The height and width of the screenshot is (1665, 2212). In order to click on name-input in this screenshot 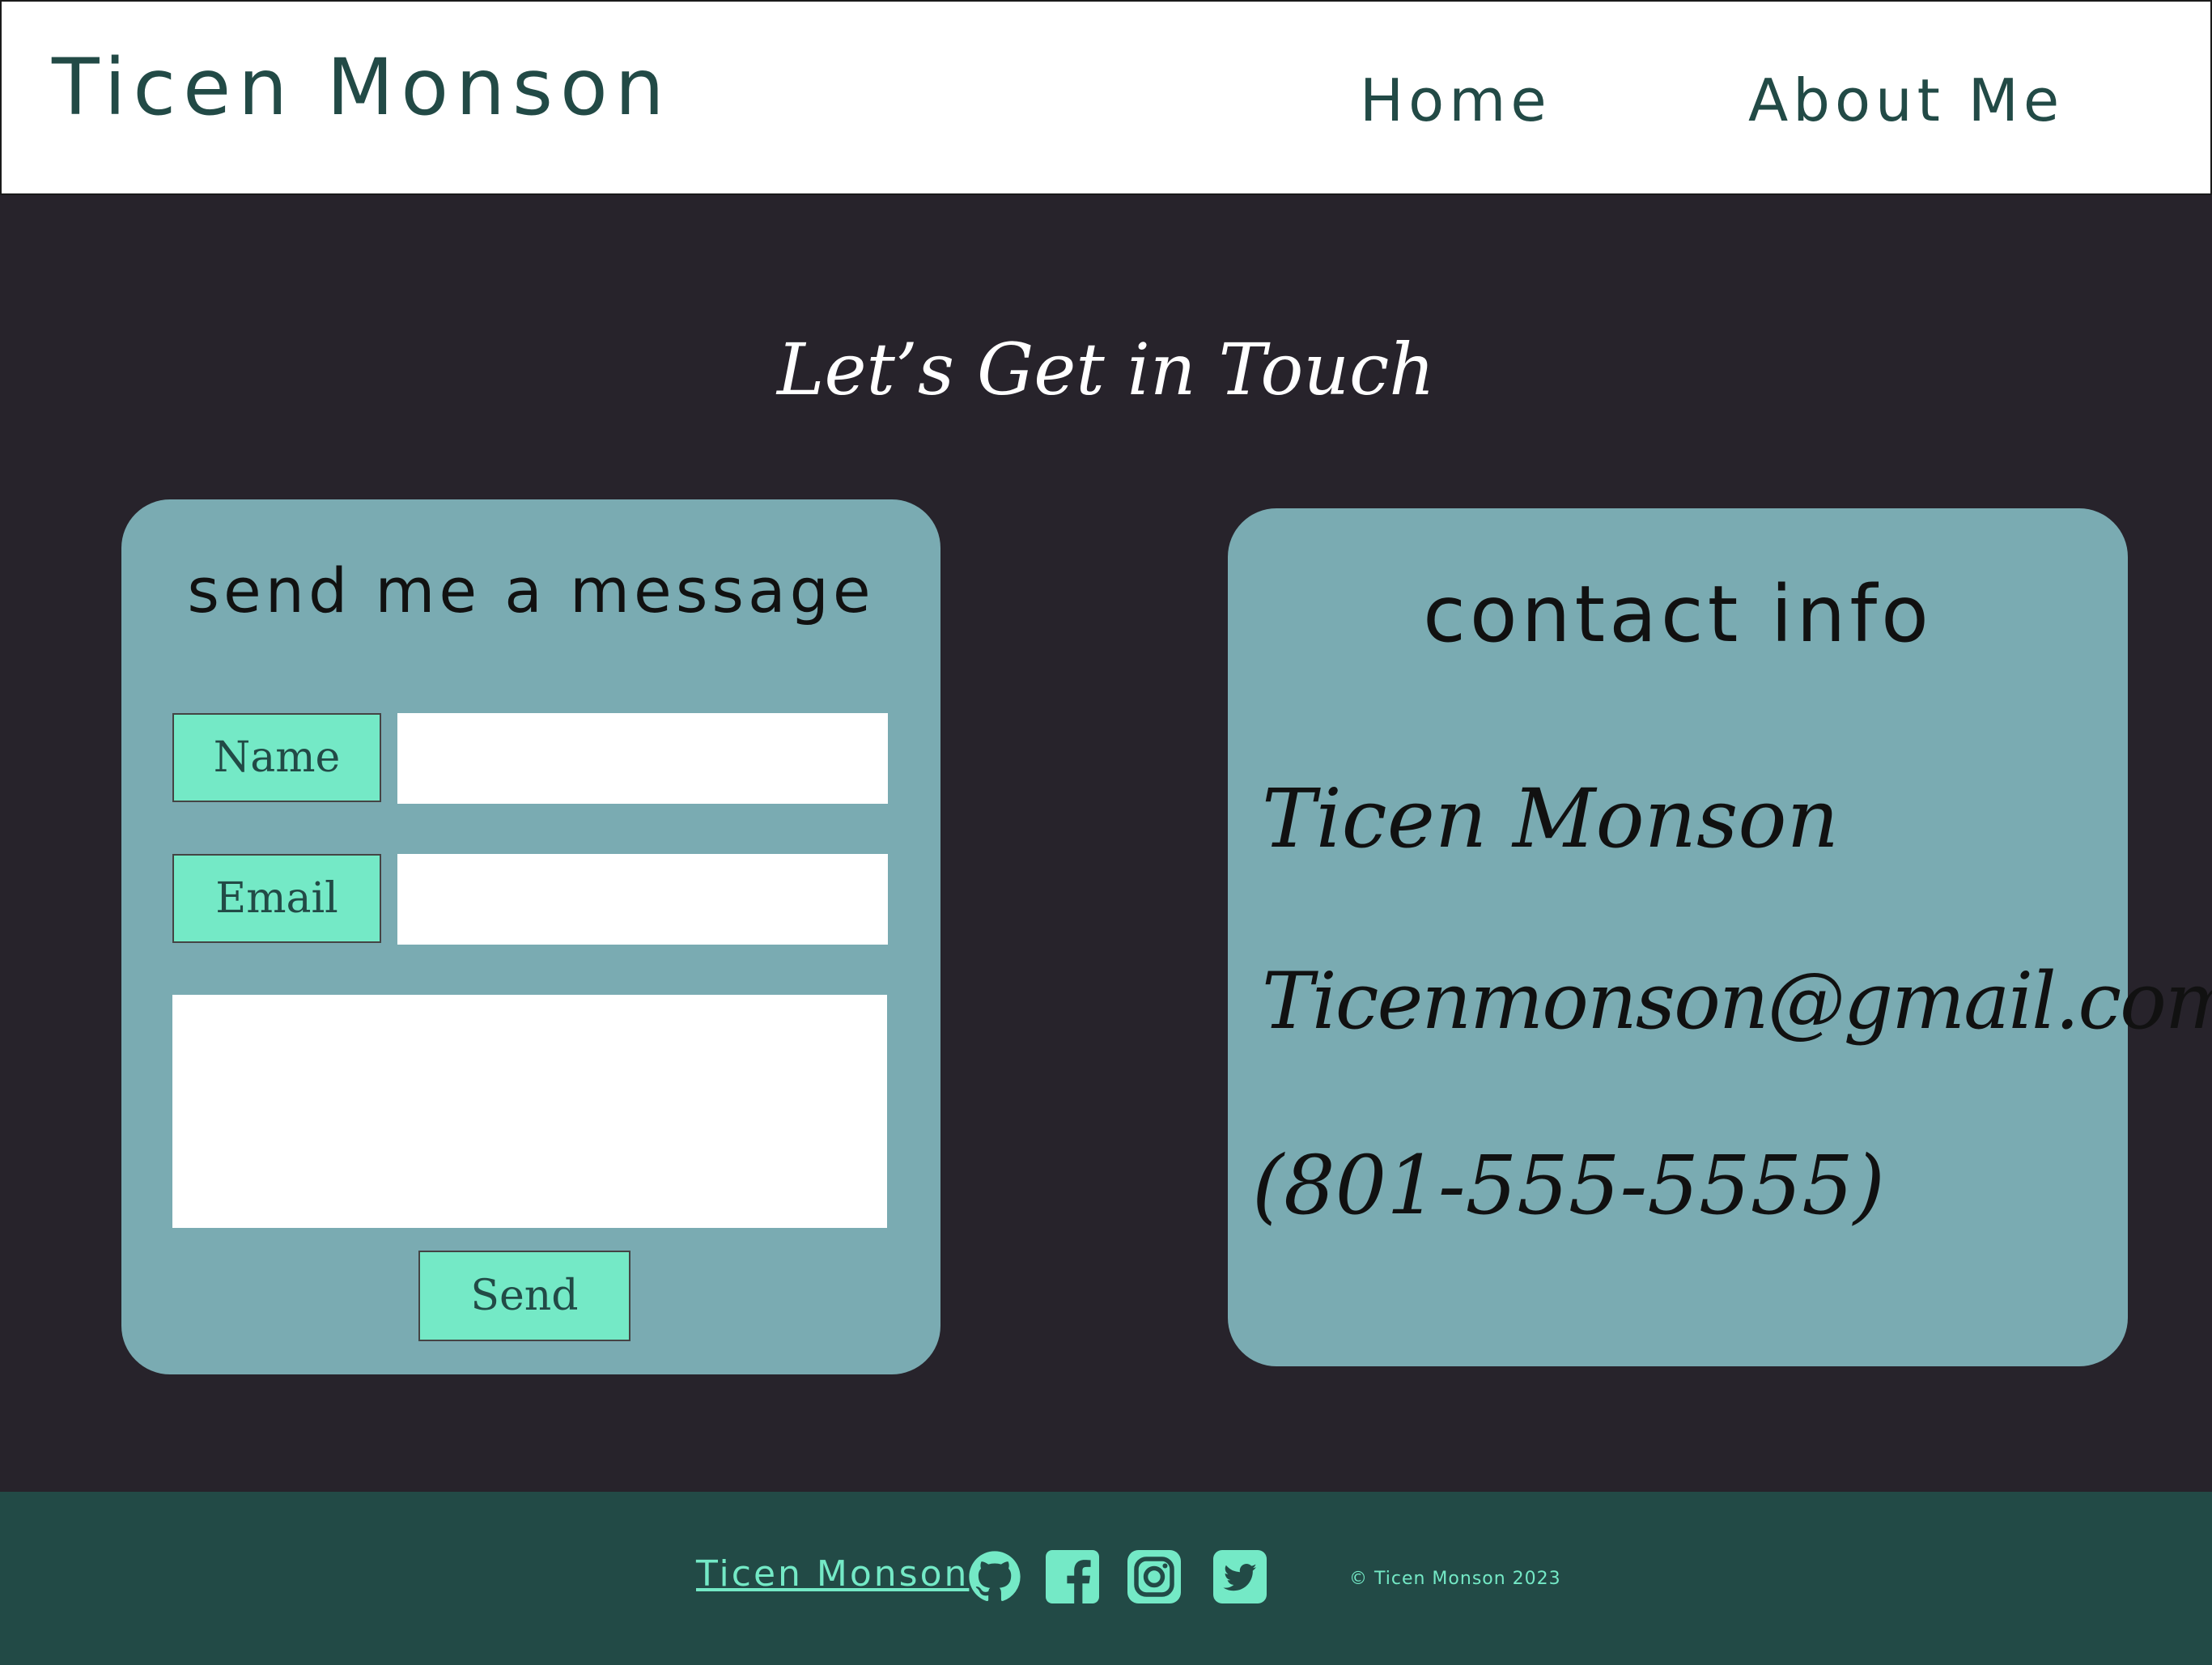, I will do `click(642, 758)`.